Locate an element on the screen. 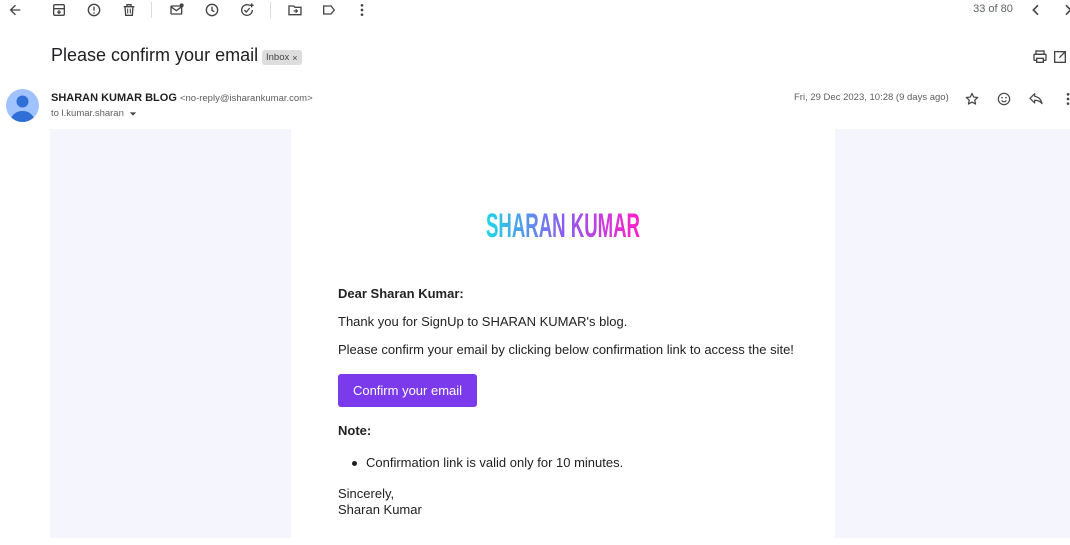 The width and height of the screenshot is (1070, 545). email-signoff: Sincerely, Sharan Kumar is located at coordinates (380, 502).